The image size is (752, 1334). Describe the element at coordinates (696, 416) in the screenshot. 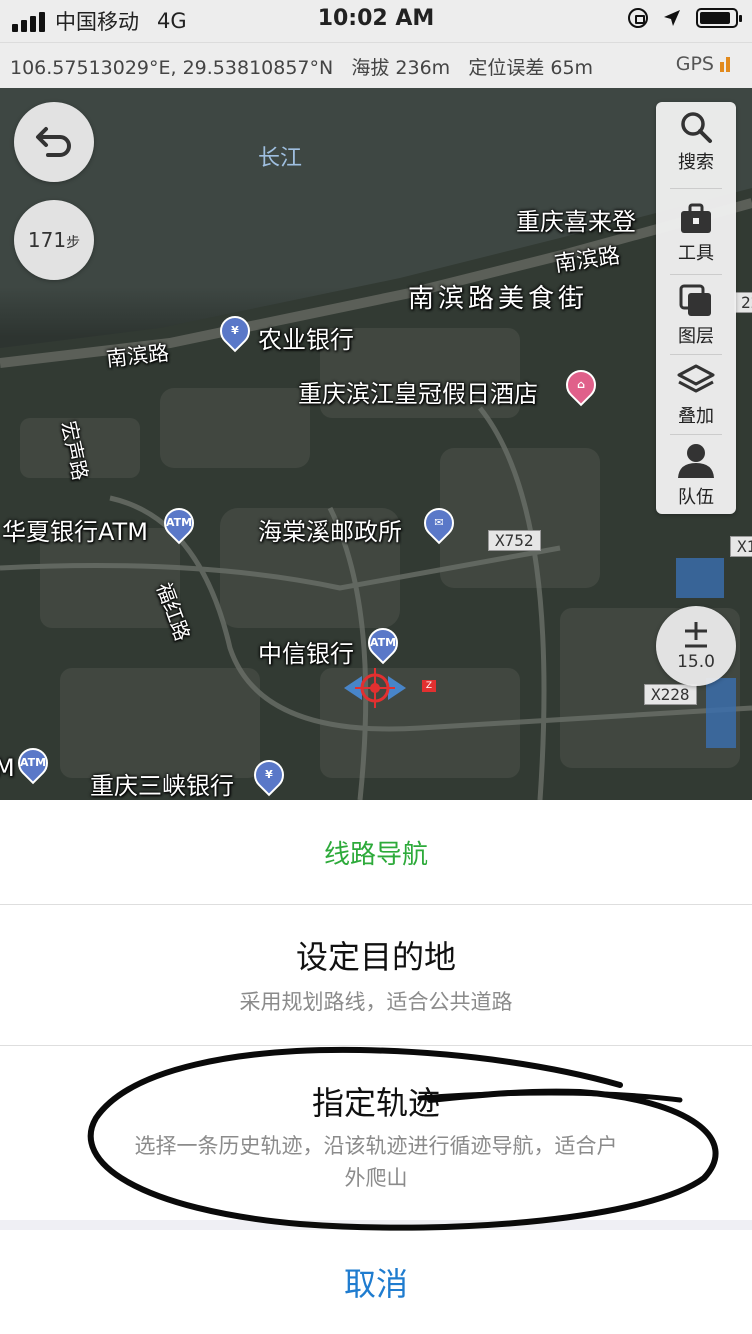

I see `overlay-label: 叠加` at that location.